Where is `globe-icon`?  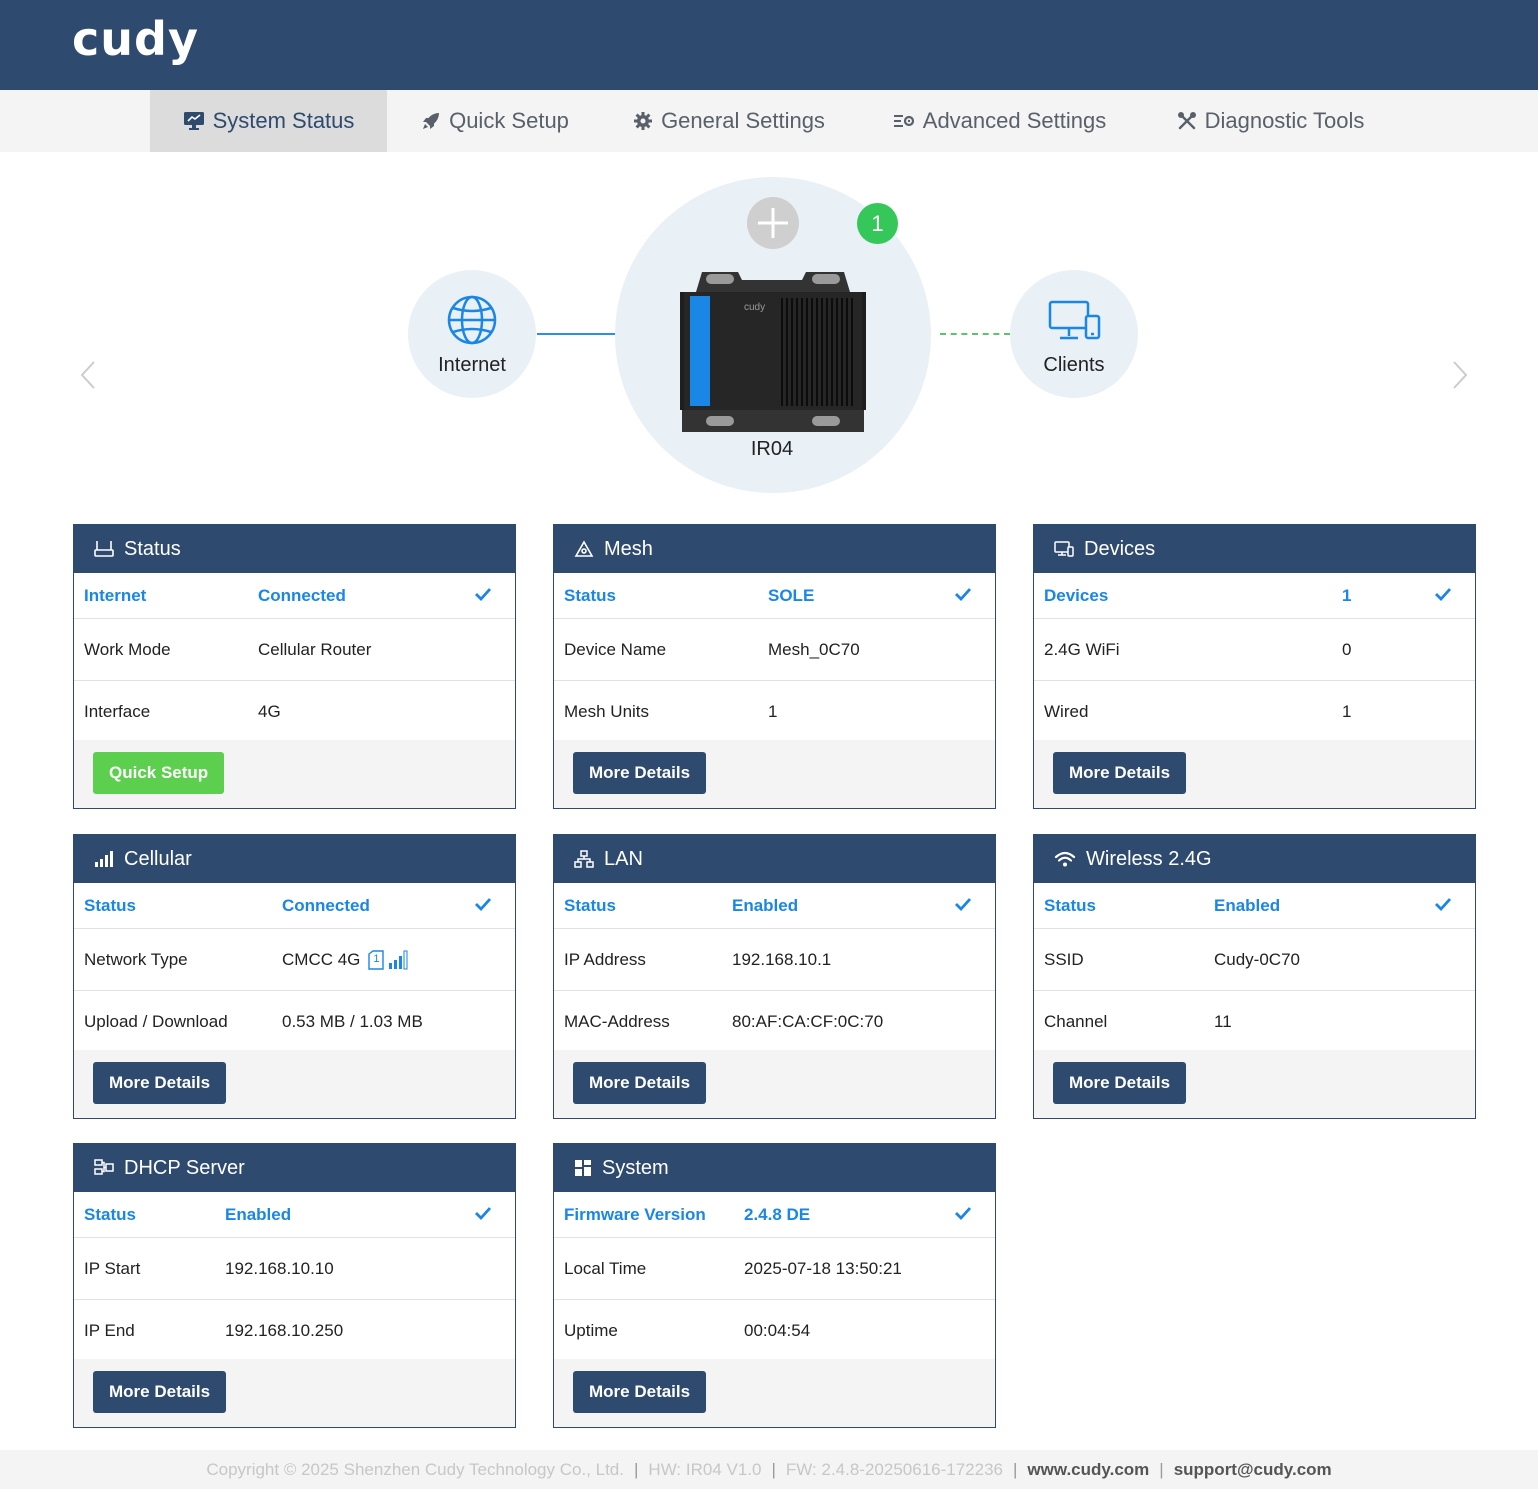 globe-icon is located at coordinates (472, 322).